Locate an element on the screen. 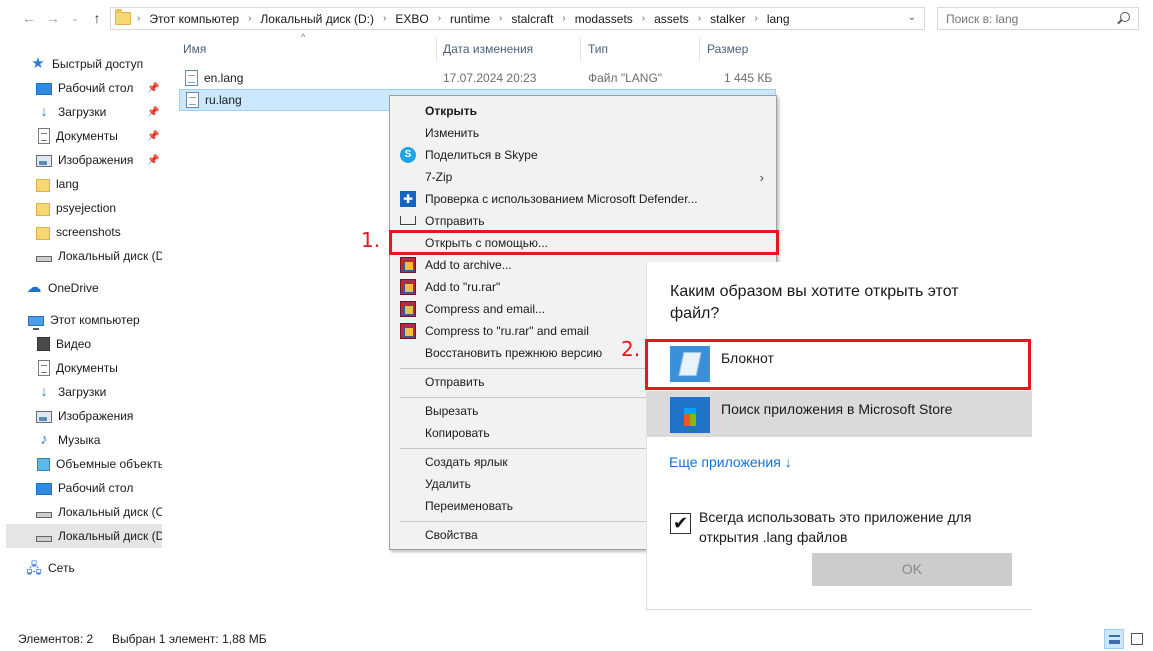 The width and height of the screenshot is (1153, 651). sidebar-item-quick-access: ★ Быстрый доступ is located at coordinates (81, 64).